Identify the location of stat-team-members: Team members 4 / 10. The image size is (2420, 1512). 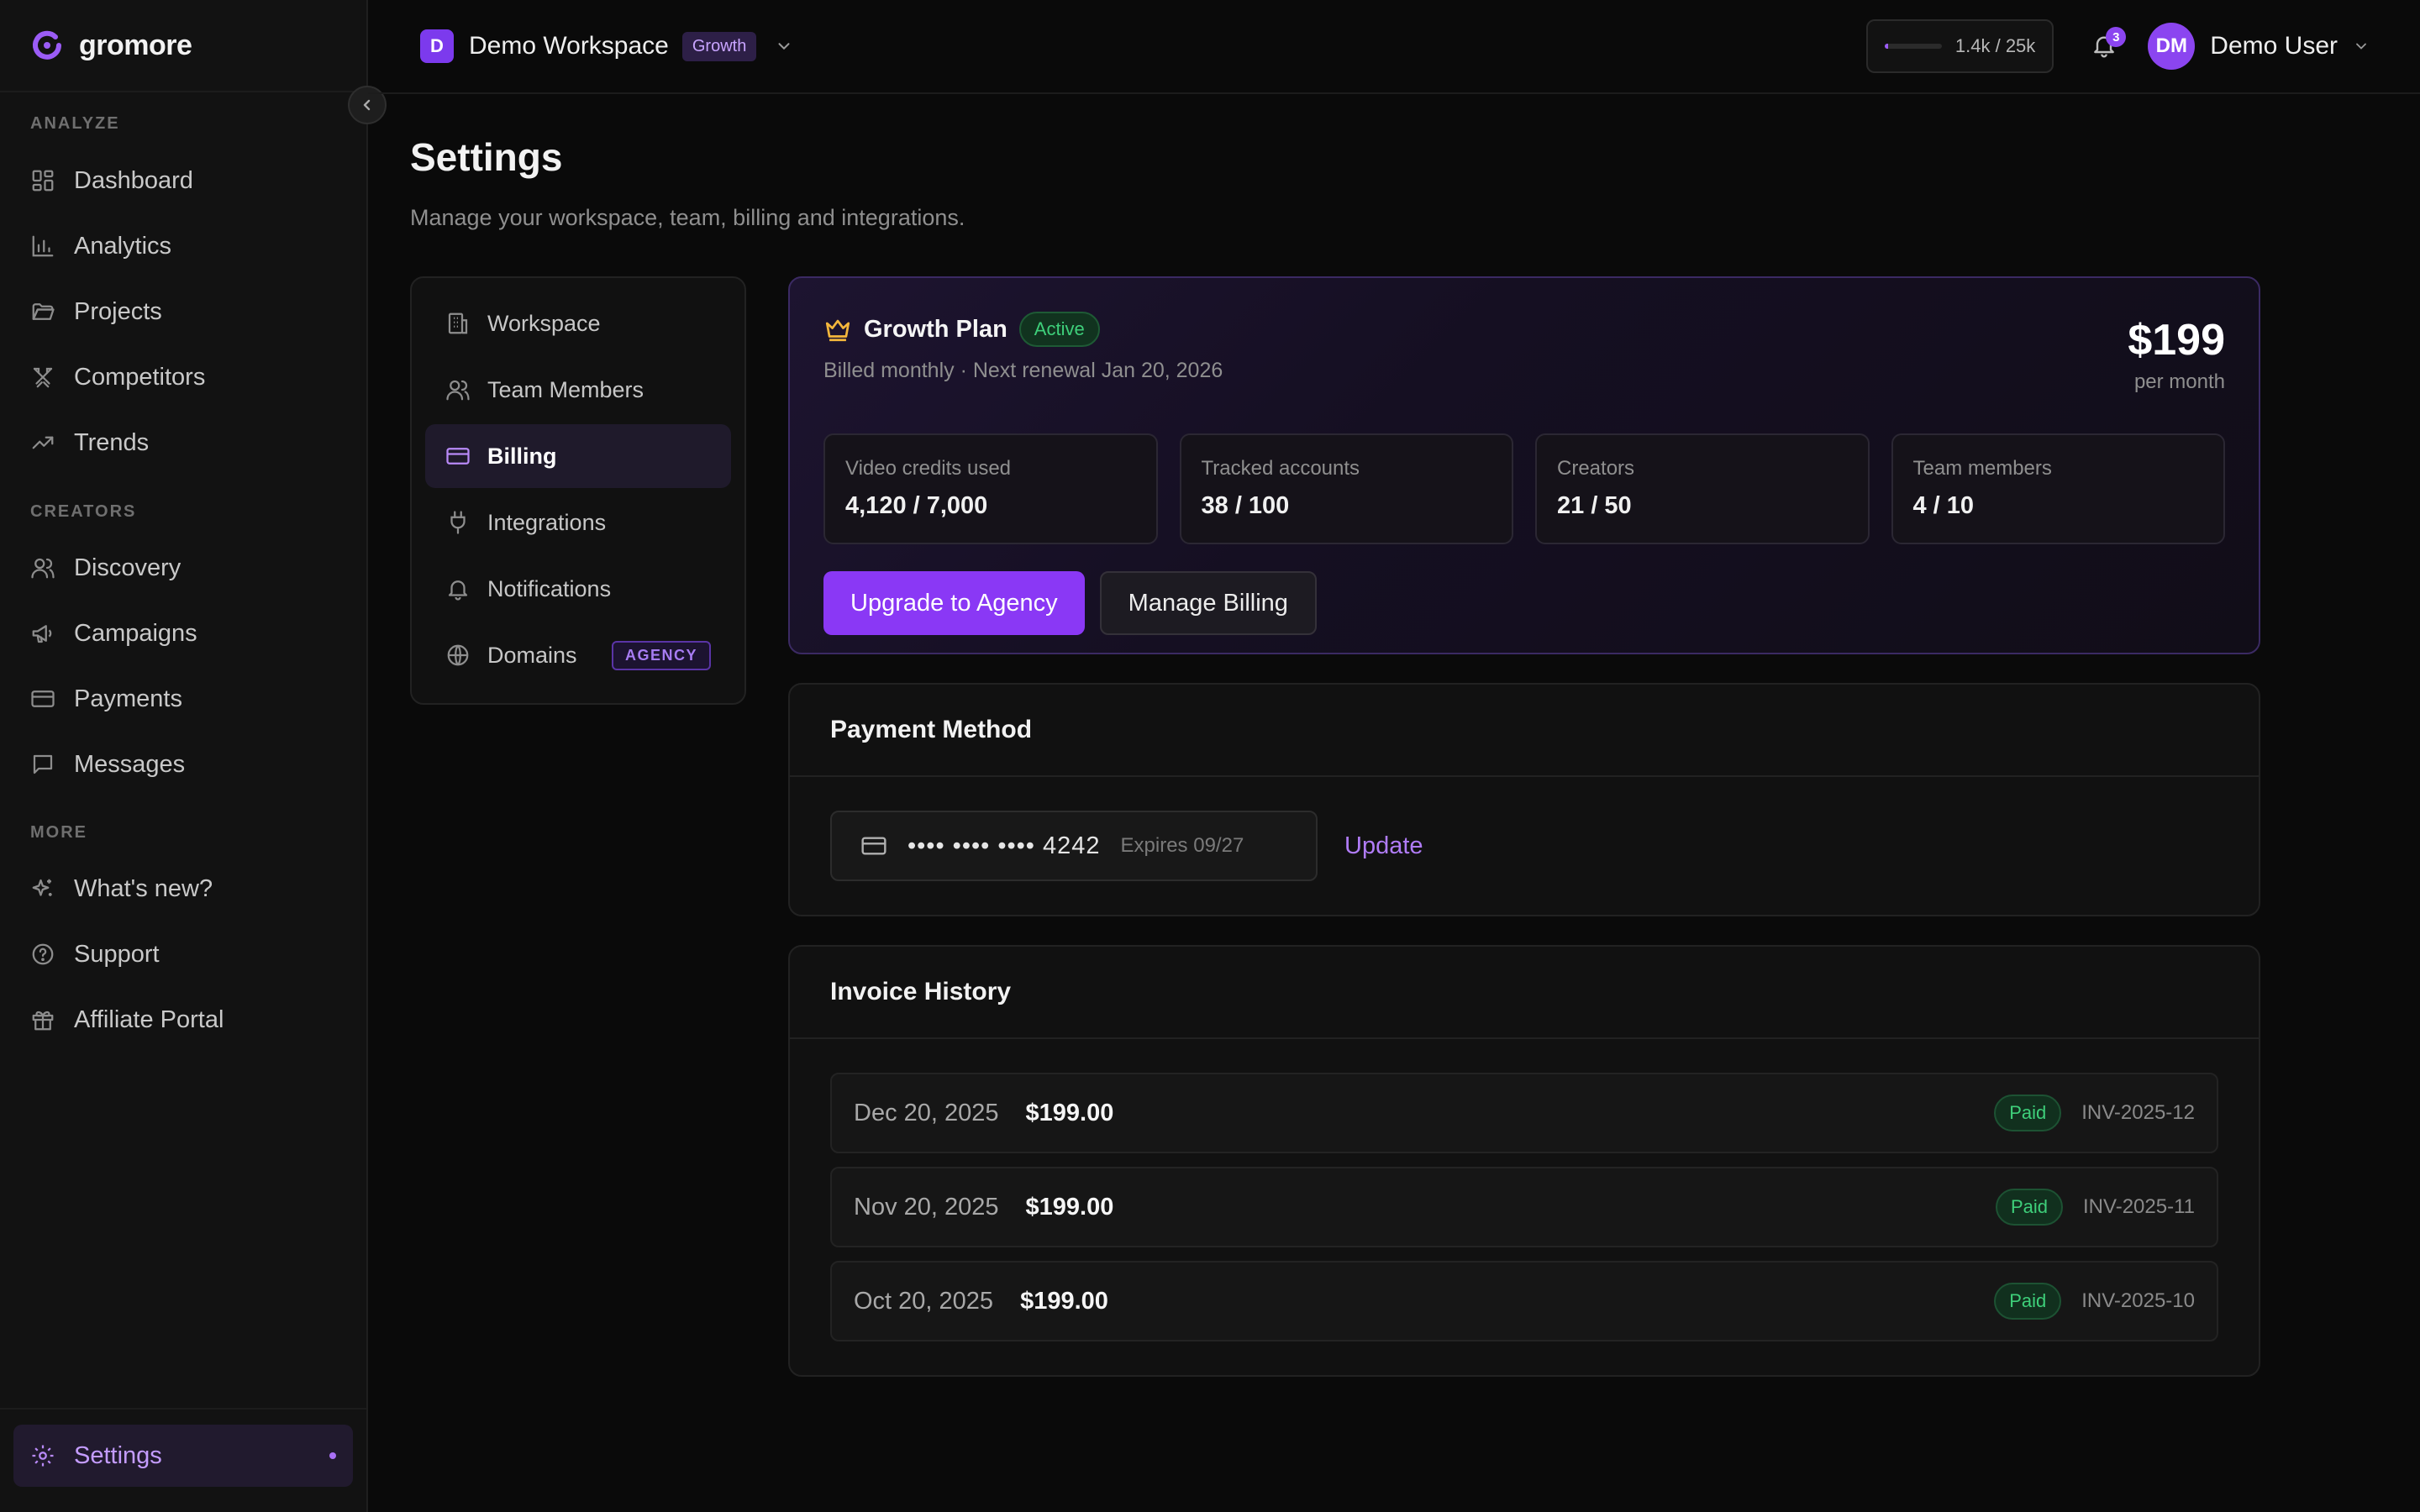
(2058, 488).